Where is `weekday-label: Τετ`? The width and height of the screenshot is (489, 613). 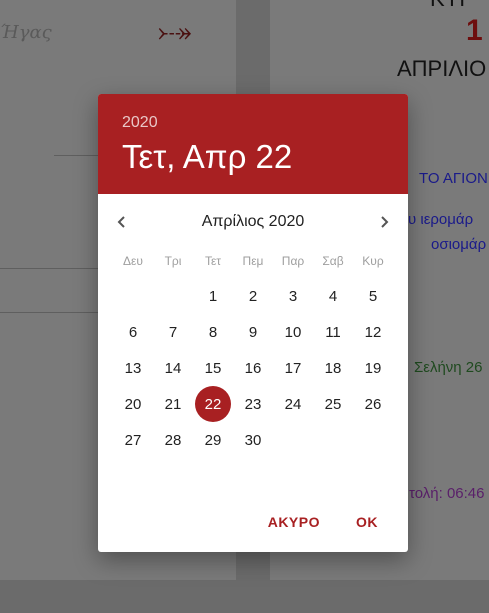 weekday-label: Τετ is located at coordinates (213, 261).